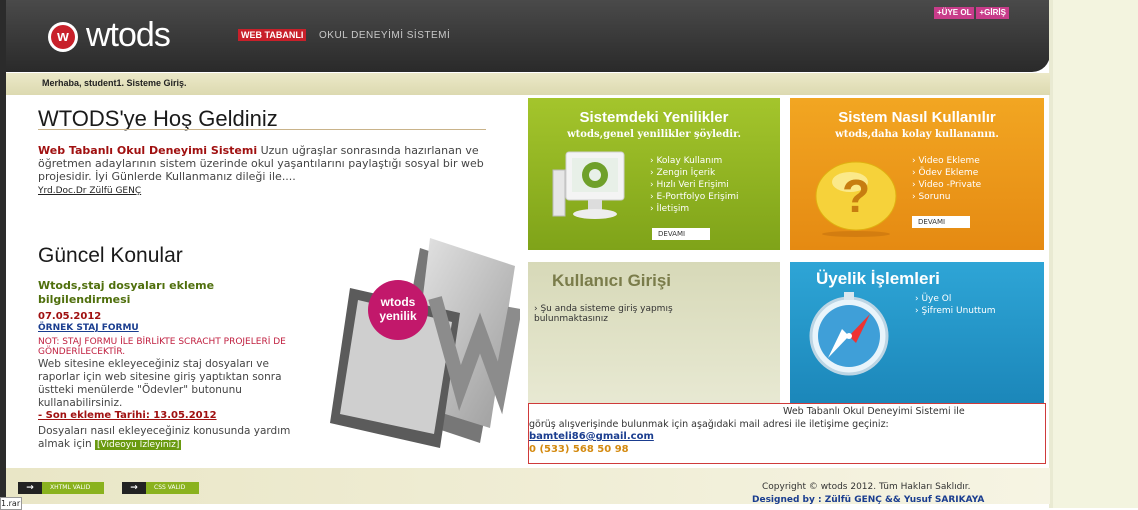  I want to click on login-link: +GİRİŞ, so click(992, 13).